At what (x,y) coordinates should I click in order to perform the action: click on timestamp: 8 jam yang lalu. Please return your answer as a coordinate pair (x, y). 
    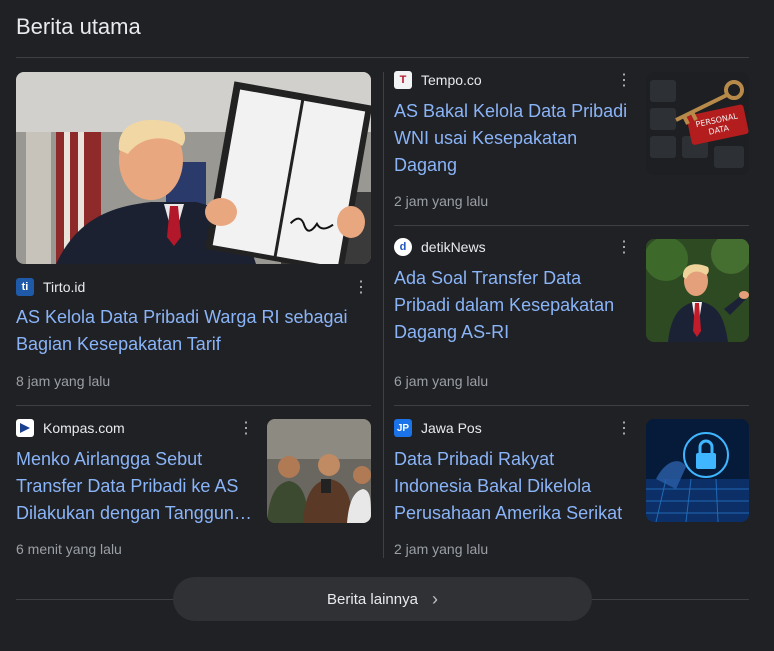
    Looking at the image, I should click on (63, 381).